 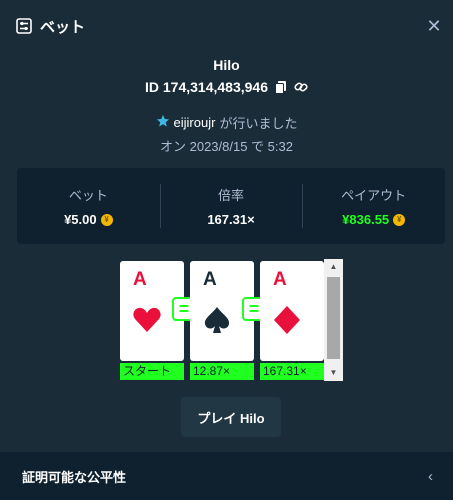 What do you see at coordinates (287, 320) in the screenshot?
I see `diamond-icon` at bounding box center [287, 320].